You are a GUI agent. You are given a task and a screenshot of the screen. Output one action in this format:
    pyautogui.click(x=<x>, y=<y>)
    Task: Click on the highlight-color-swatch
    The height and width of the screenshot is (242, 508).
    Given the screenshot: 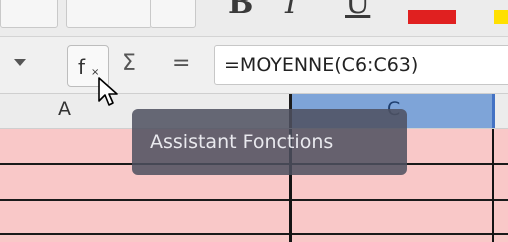 What is the action you would take?
    pyautogui.click(x=501, y=17)
    